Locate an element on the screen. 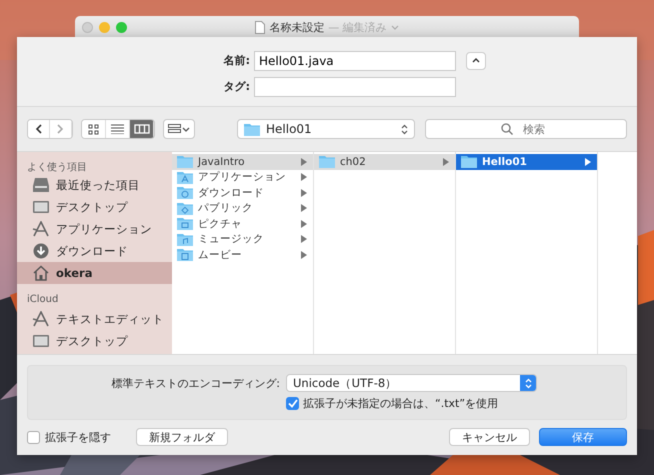 This screenshot has height=475, width=654. arrange-button is located at coordinates (179, 129).